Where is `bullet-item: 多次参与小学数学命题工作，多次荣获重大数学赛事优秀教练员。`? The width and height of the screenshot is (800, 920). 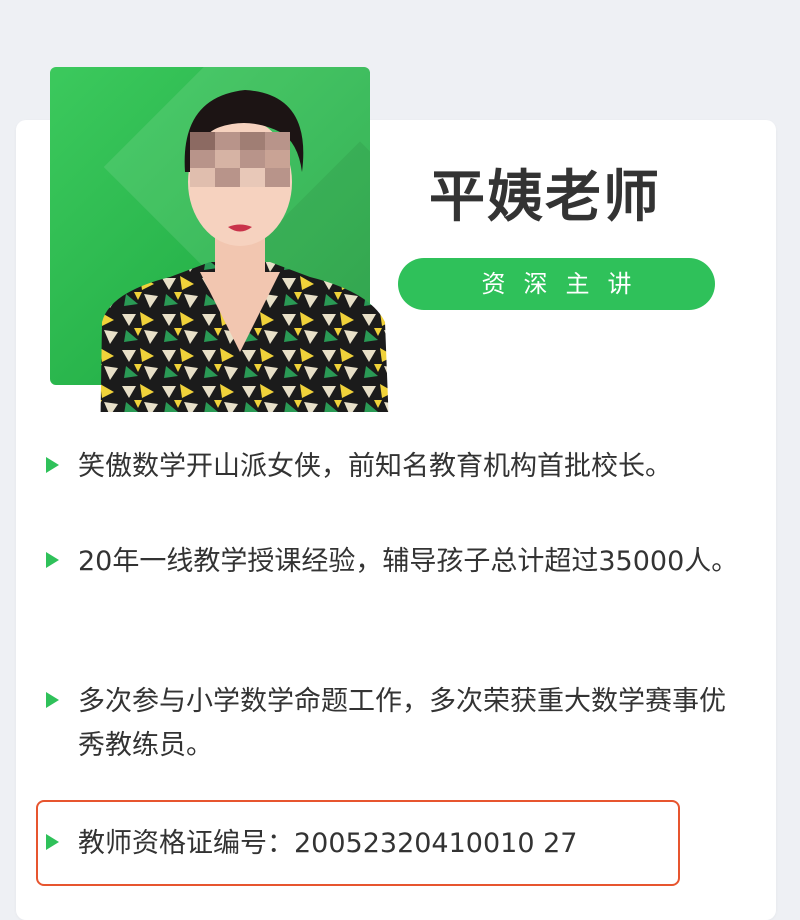
bullet-item: 多次参与小学数学命题工作，多次荣获重大数学赛事优秀教练员。 is located at coordinates (396, 724).